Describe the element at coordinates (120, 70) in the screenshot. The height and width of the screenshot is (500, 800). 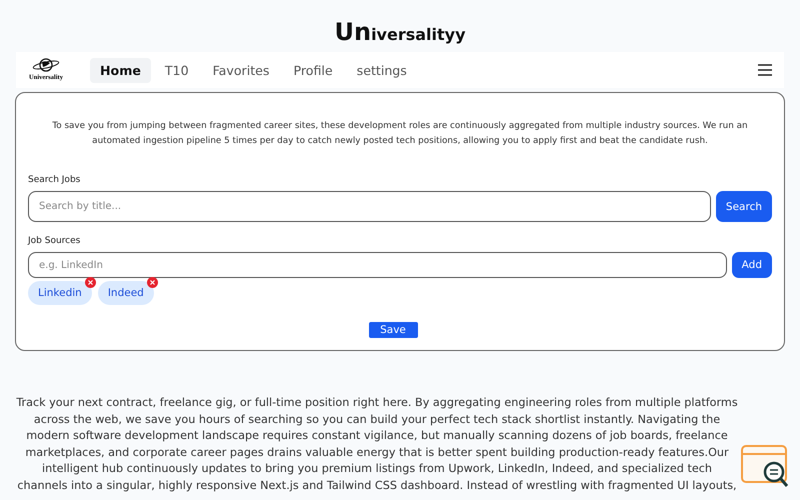
I see `nav-tab: Home` at that location.